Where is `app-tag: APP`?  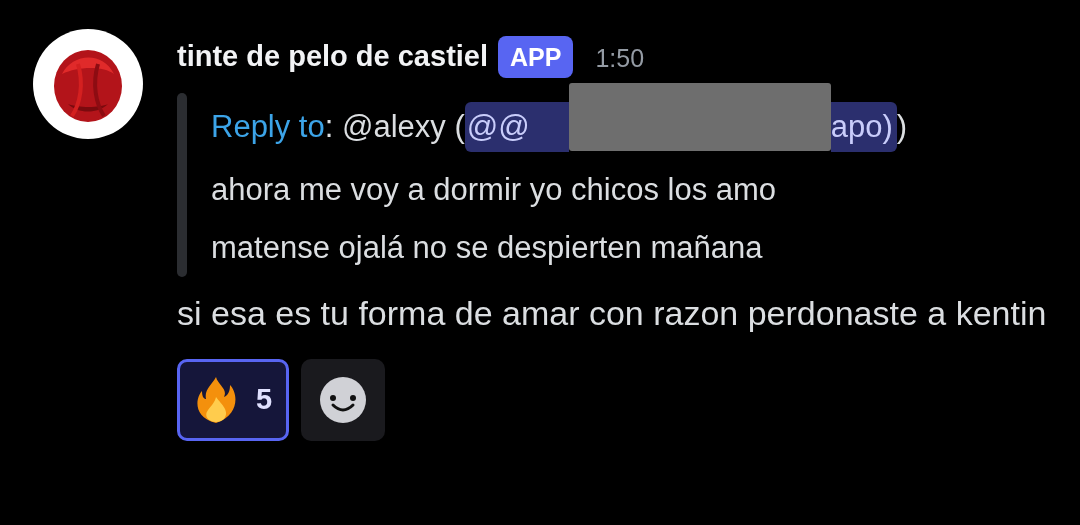 app-tag: APP is located at coordinates (536, 57).